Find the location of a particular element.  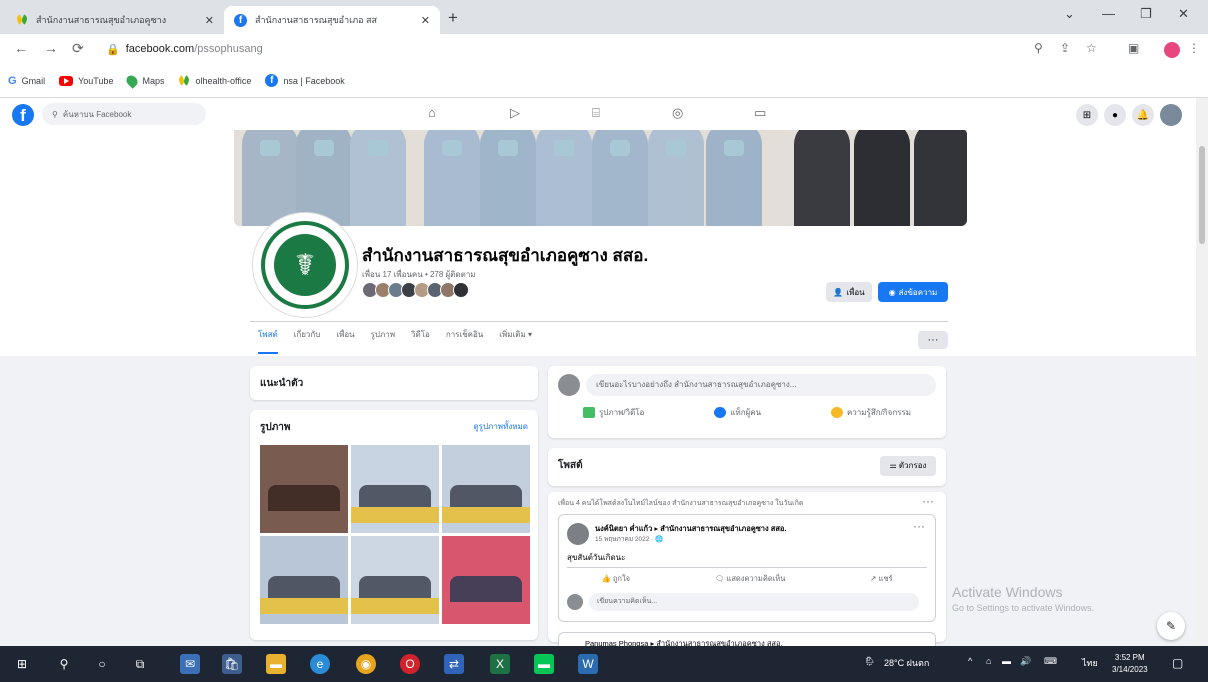

word-icon: W is located at coordinates (588, 664).